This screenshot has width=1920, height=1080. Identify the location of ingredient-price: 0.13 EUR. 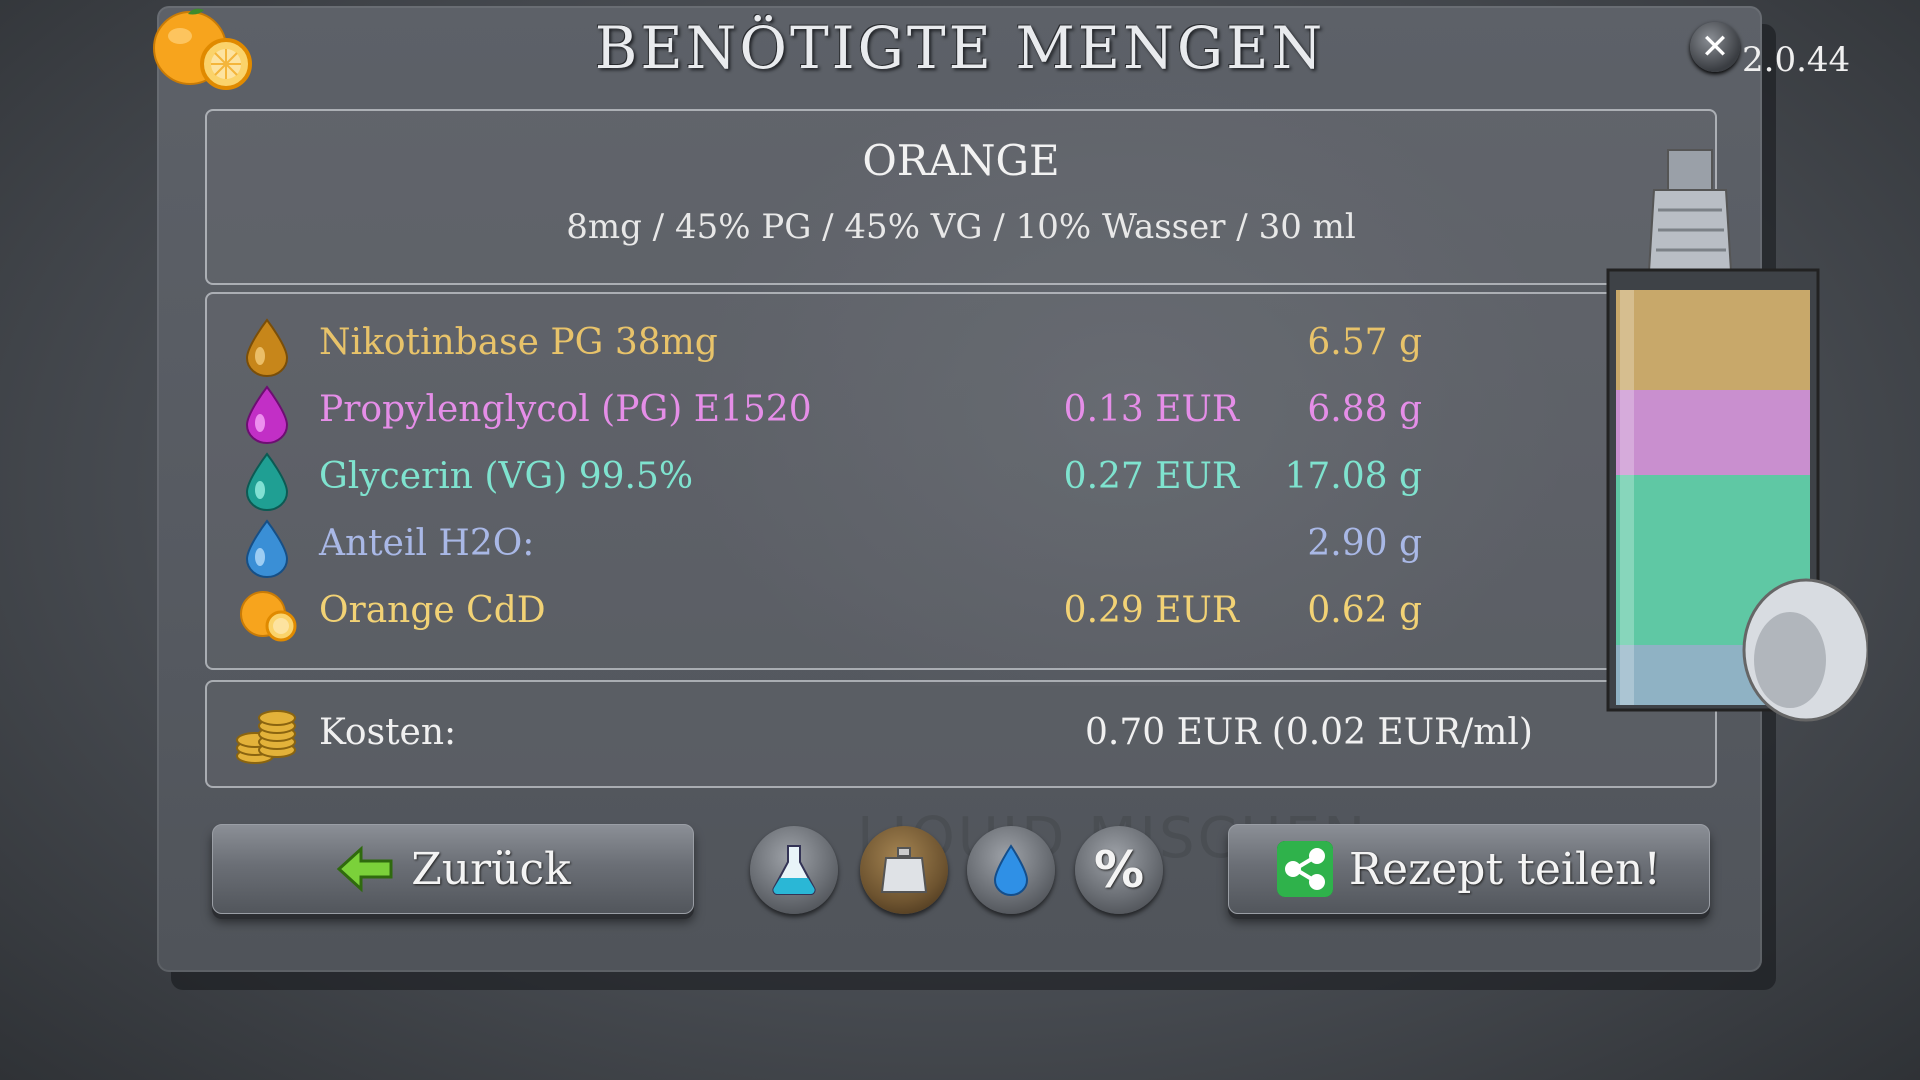
(1151, 409).